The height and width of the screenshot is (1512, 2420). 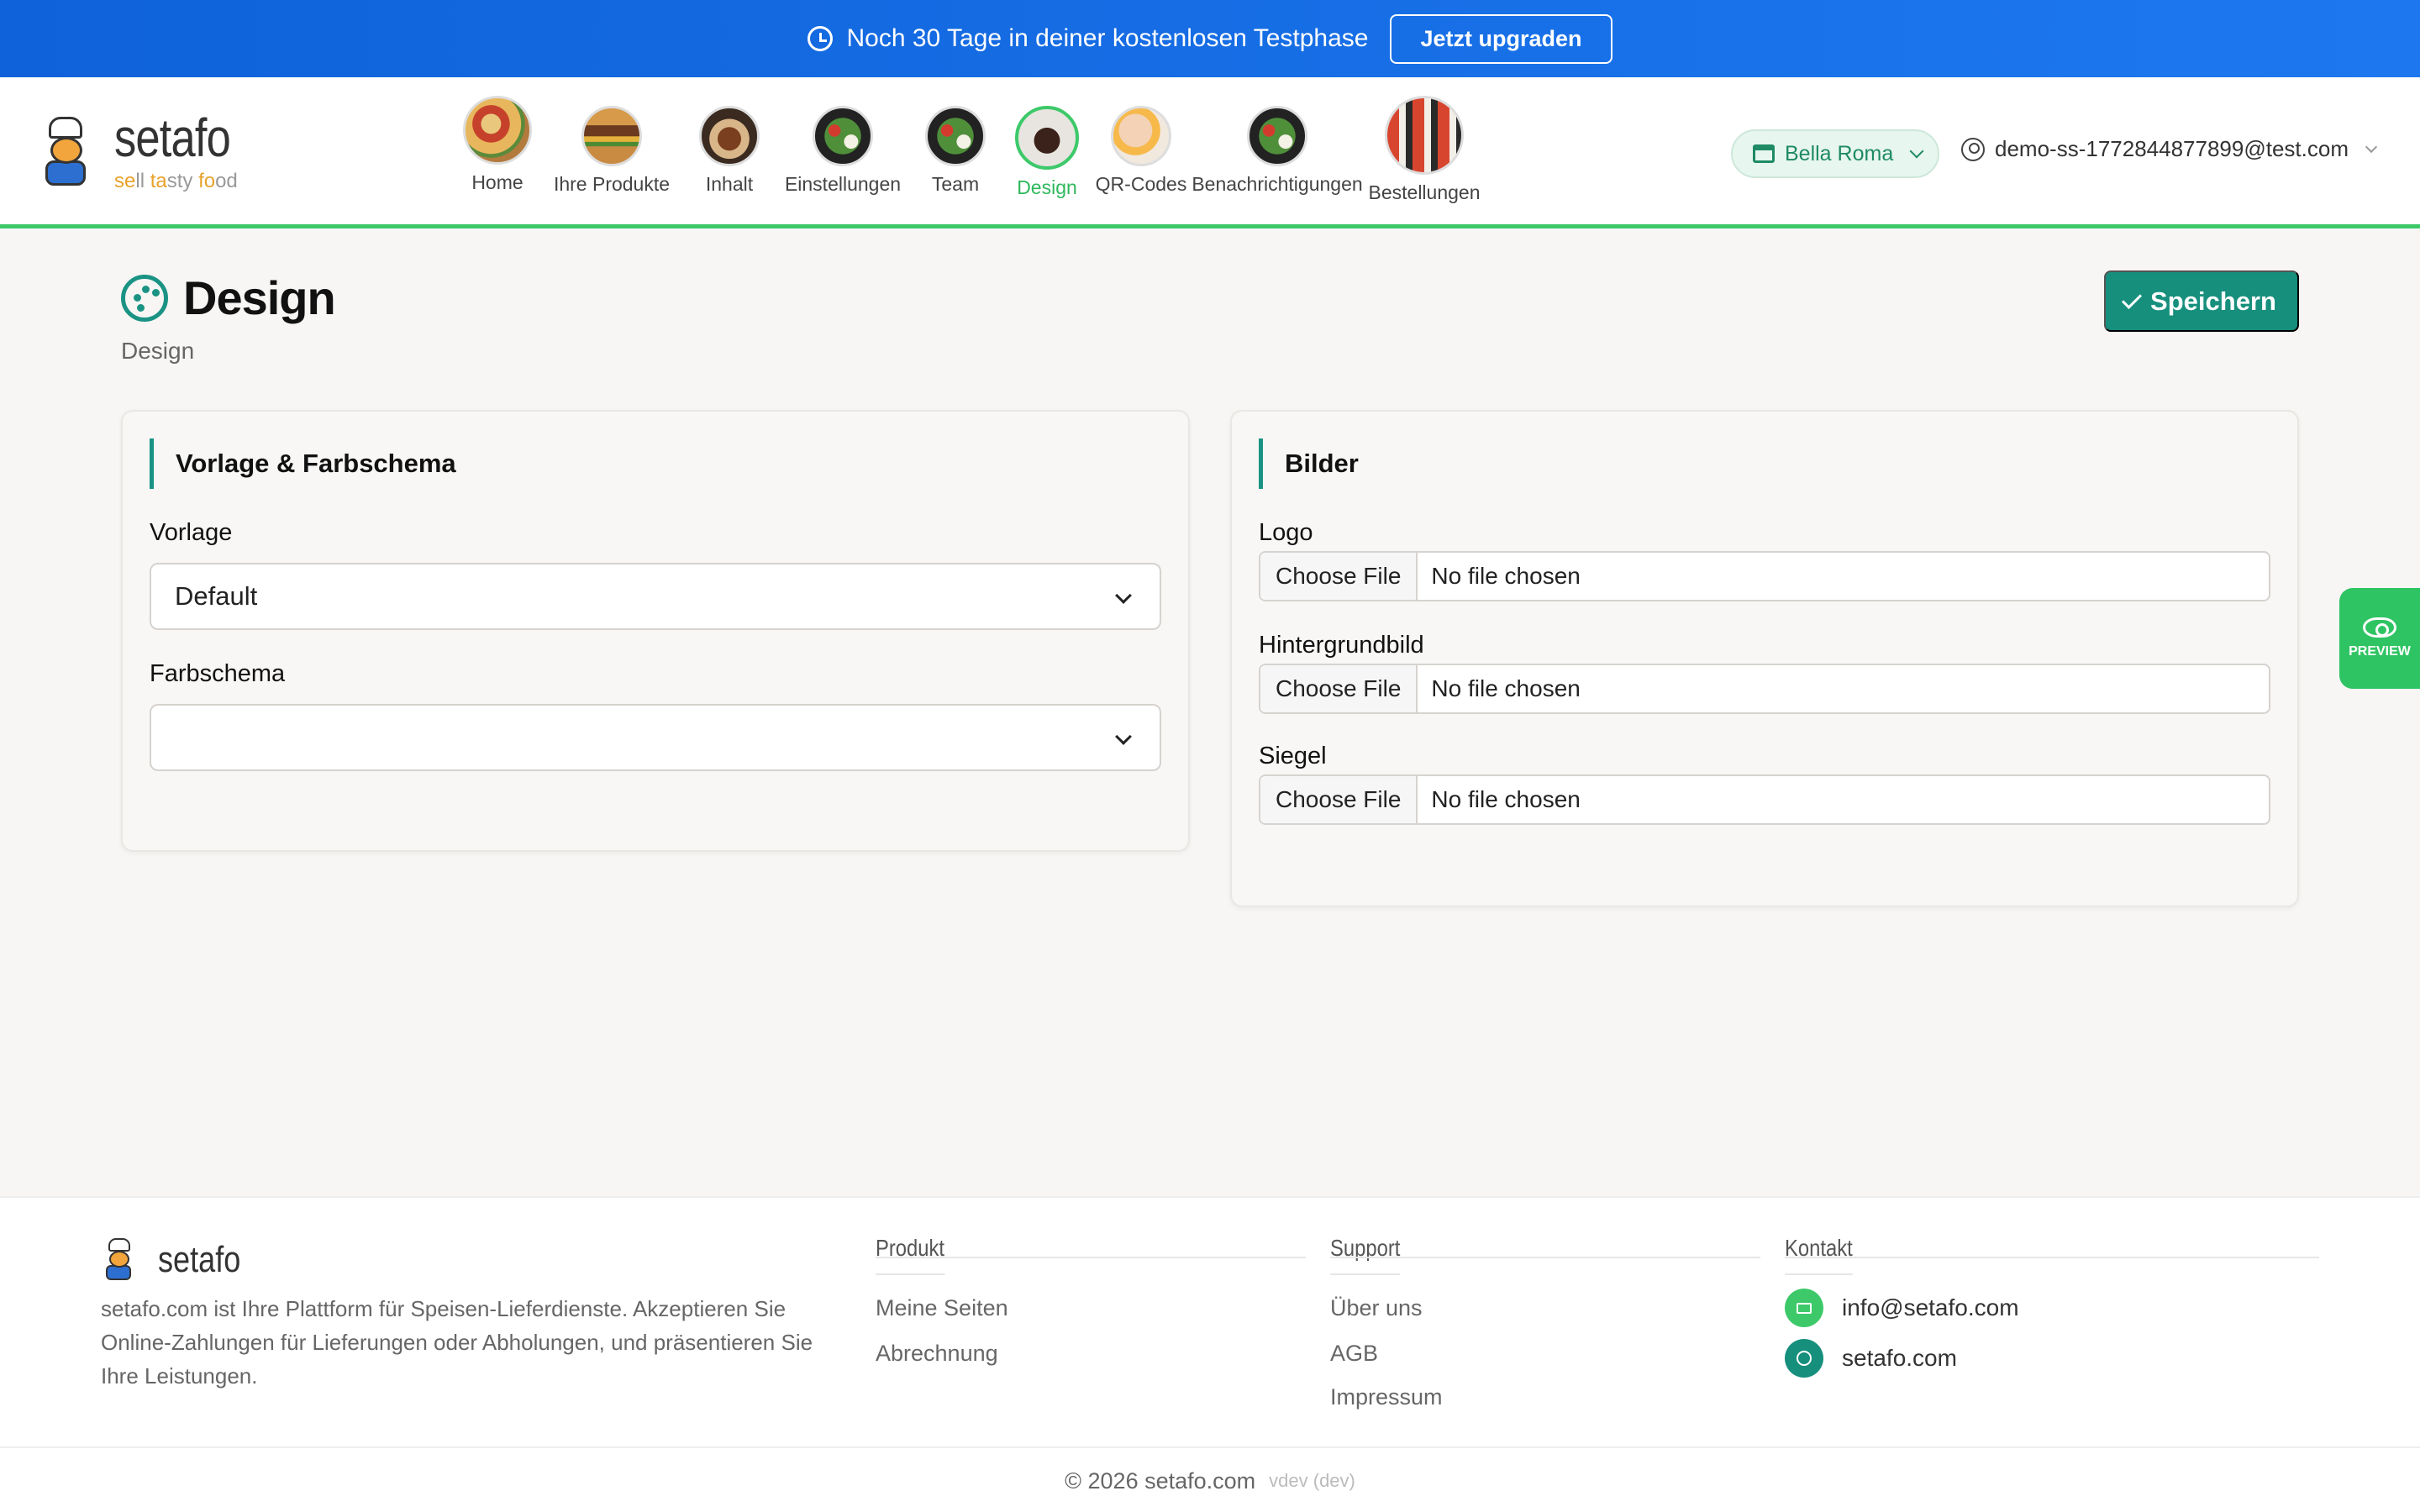 I want to click on nav-label: Design, so click(x=1047, y=187).